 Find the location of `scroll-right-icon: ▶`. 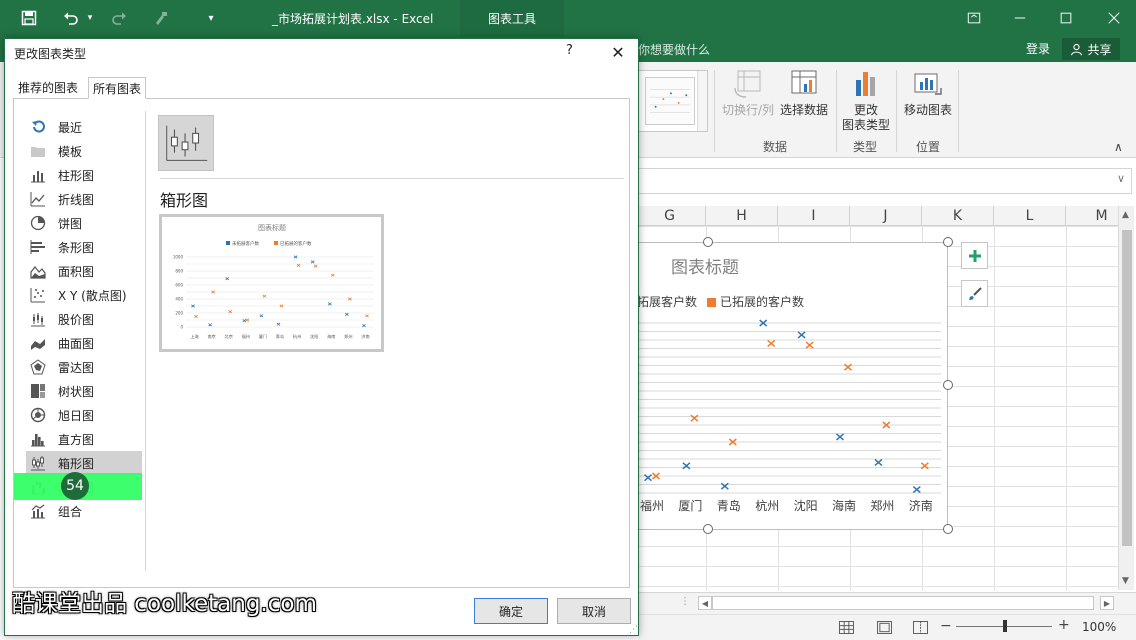

scroll-right-icon: ▶ is located at coordinates (1107, 603).